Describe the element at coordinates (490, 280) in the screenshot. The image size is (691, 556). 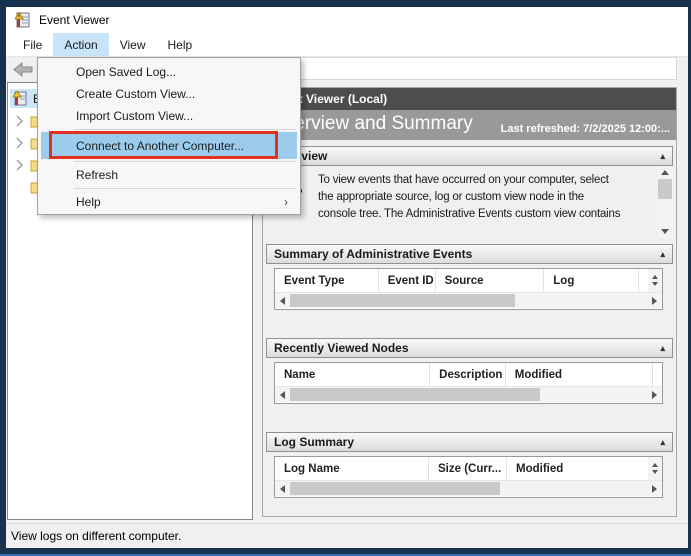
I see `col-source: Source` at that location.